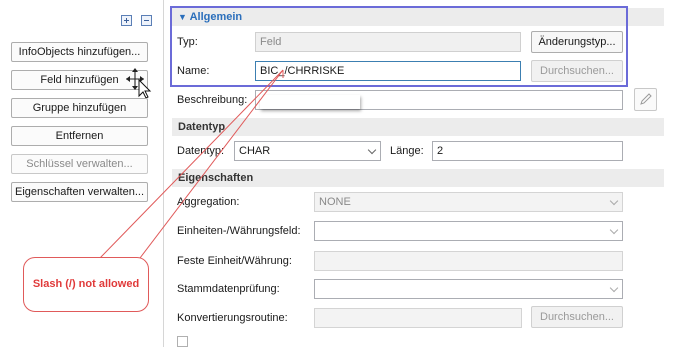 The height and width of the screenshot is (347, 678). Describe the element at coordinates (310, 102) in the screenshot. I see `hover-tooltip` at that location.